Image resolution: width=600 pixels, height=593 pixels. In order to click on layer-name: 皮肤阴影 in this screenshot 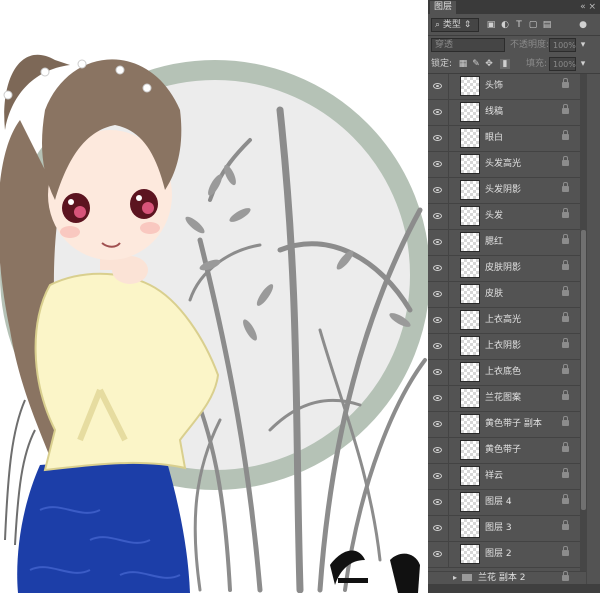, I will do `click(503, 268)`.